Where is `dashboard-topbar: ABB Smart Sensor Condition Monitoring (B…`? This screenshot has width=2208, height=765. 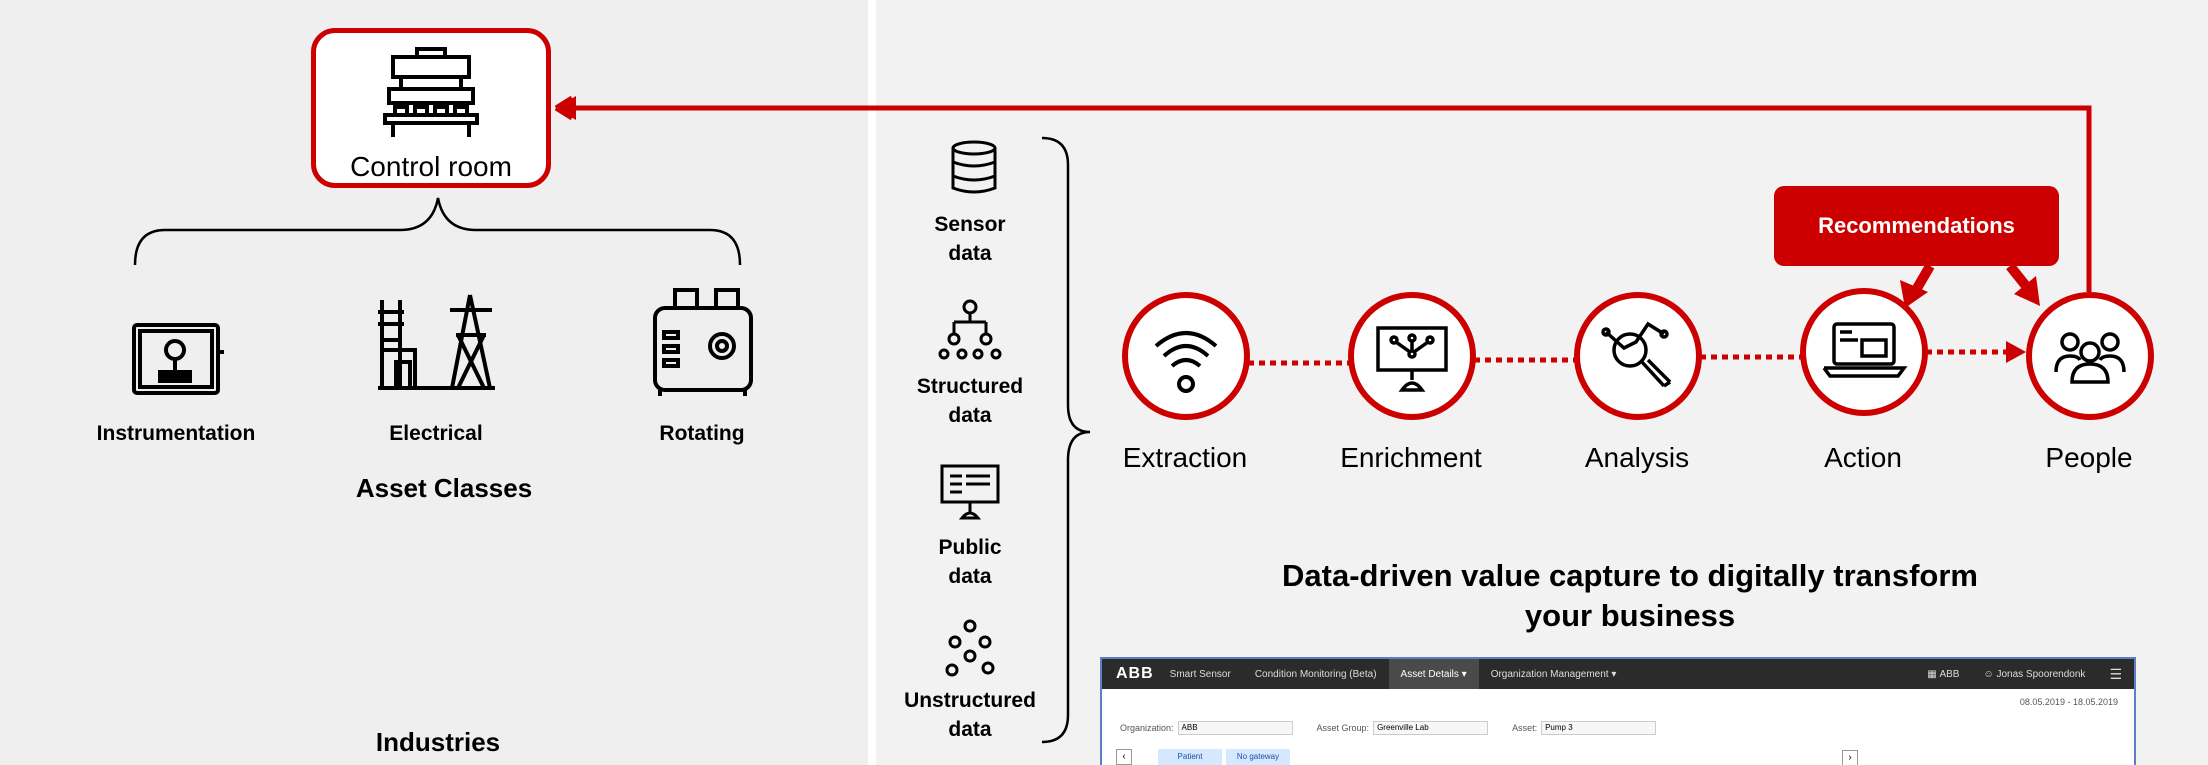
dashboard-topbar: ABB Smart Sensor Condition Monitoring (B… is located at coordinates (1618, 674).